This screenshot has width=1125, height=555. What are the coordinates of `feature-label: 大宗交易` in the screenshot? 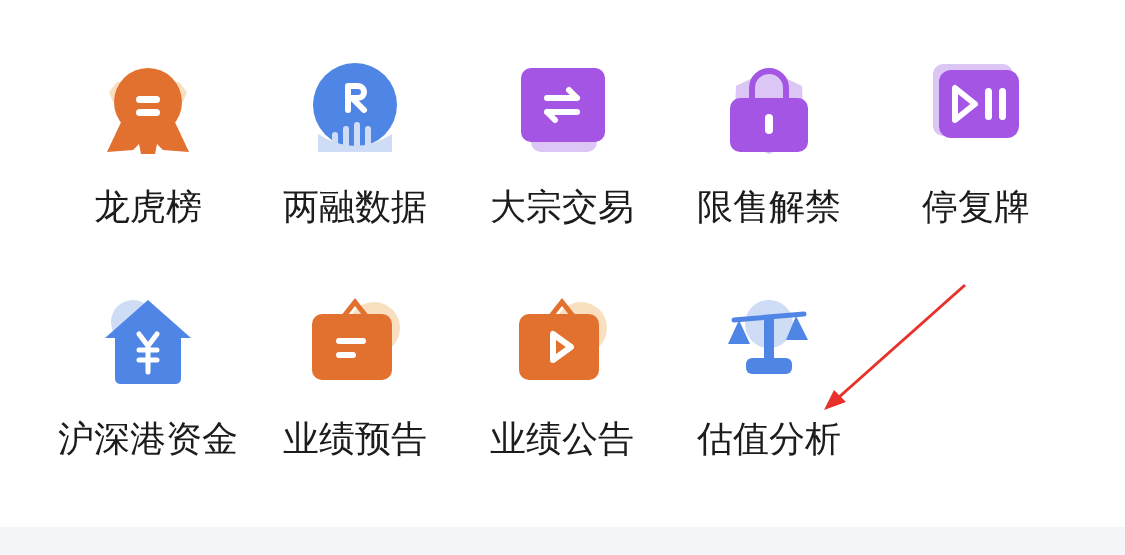 It's located at (561, 207).